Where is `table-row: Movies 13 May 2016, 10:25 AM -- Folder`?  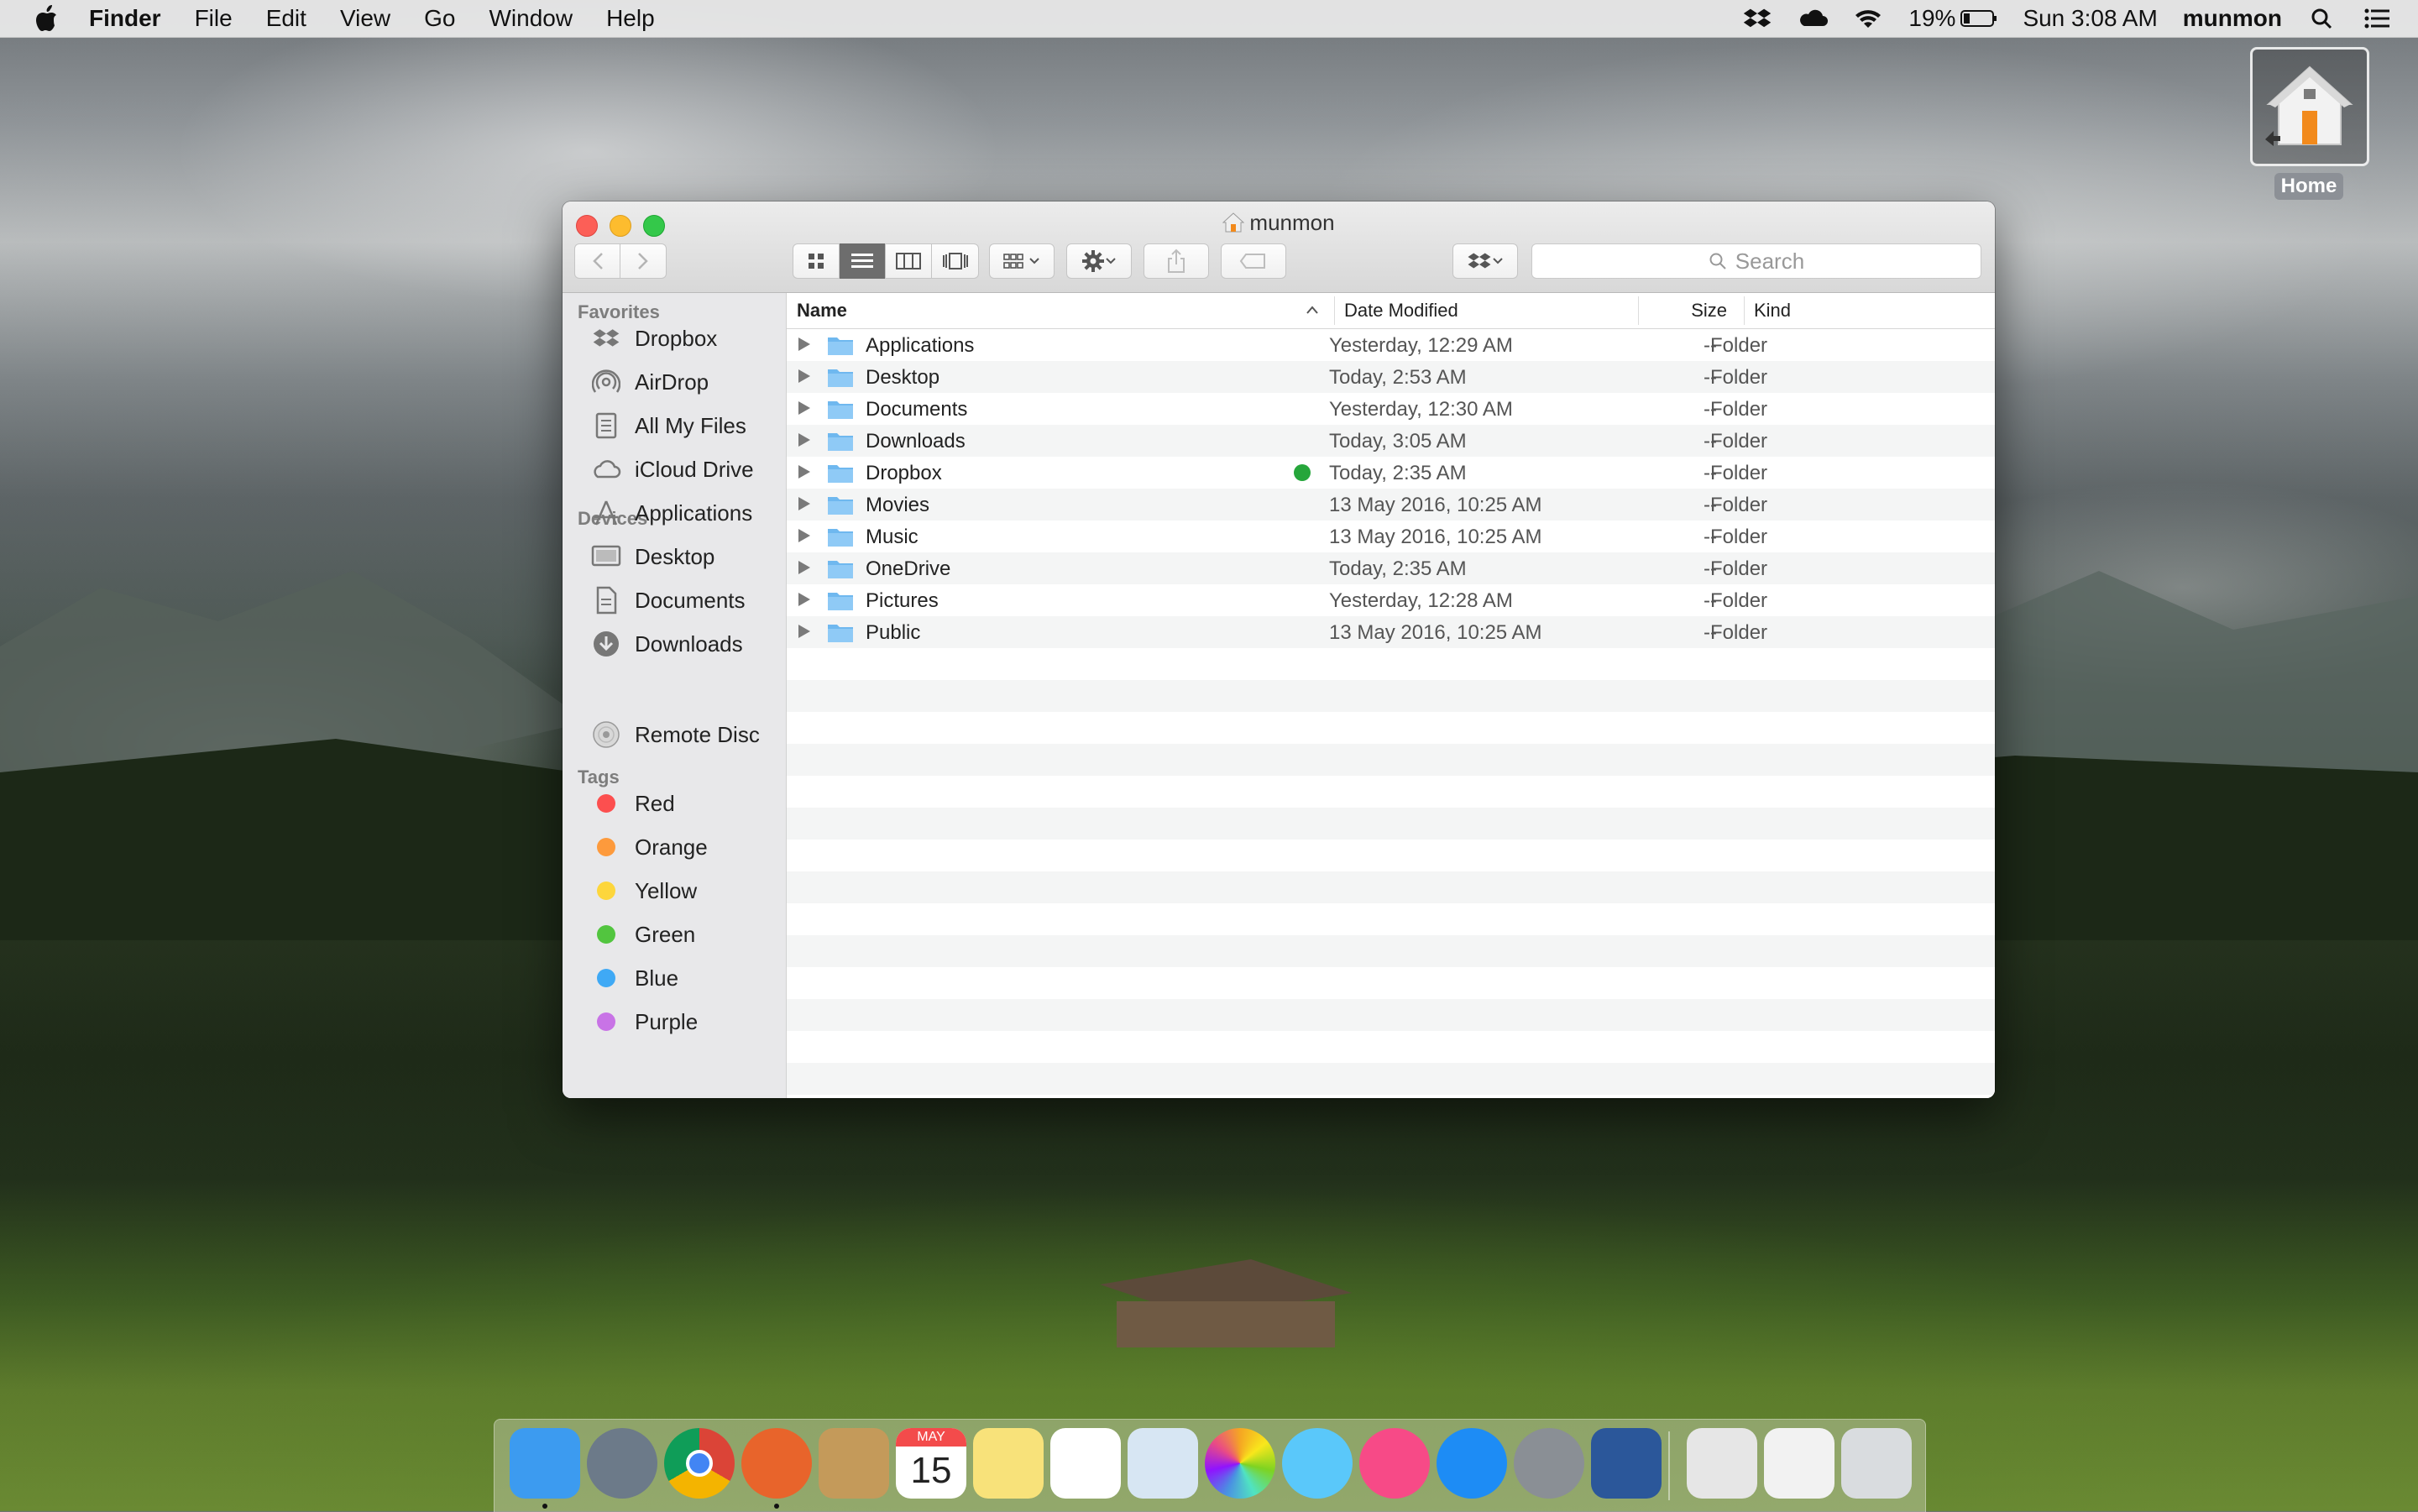
table-row: Movies 13 May 2016, 10:25 AM -- Folder is located at coordinates (1391, 505).